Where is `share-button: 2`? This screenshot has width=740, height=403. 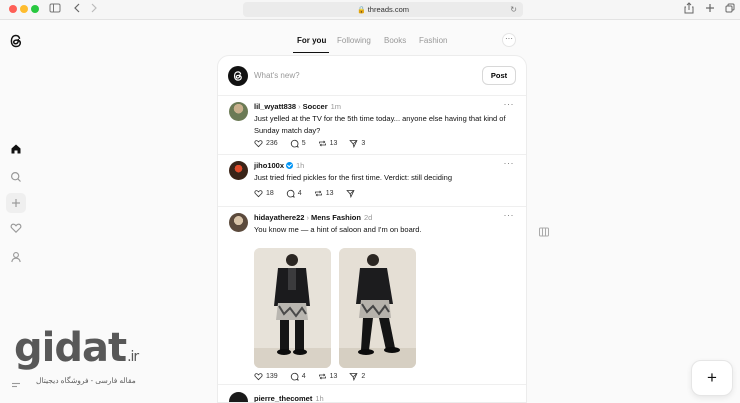 share-button: 2 is located at coordinates (357, 376).